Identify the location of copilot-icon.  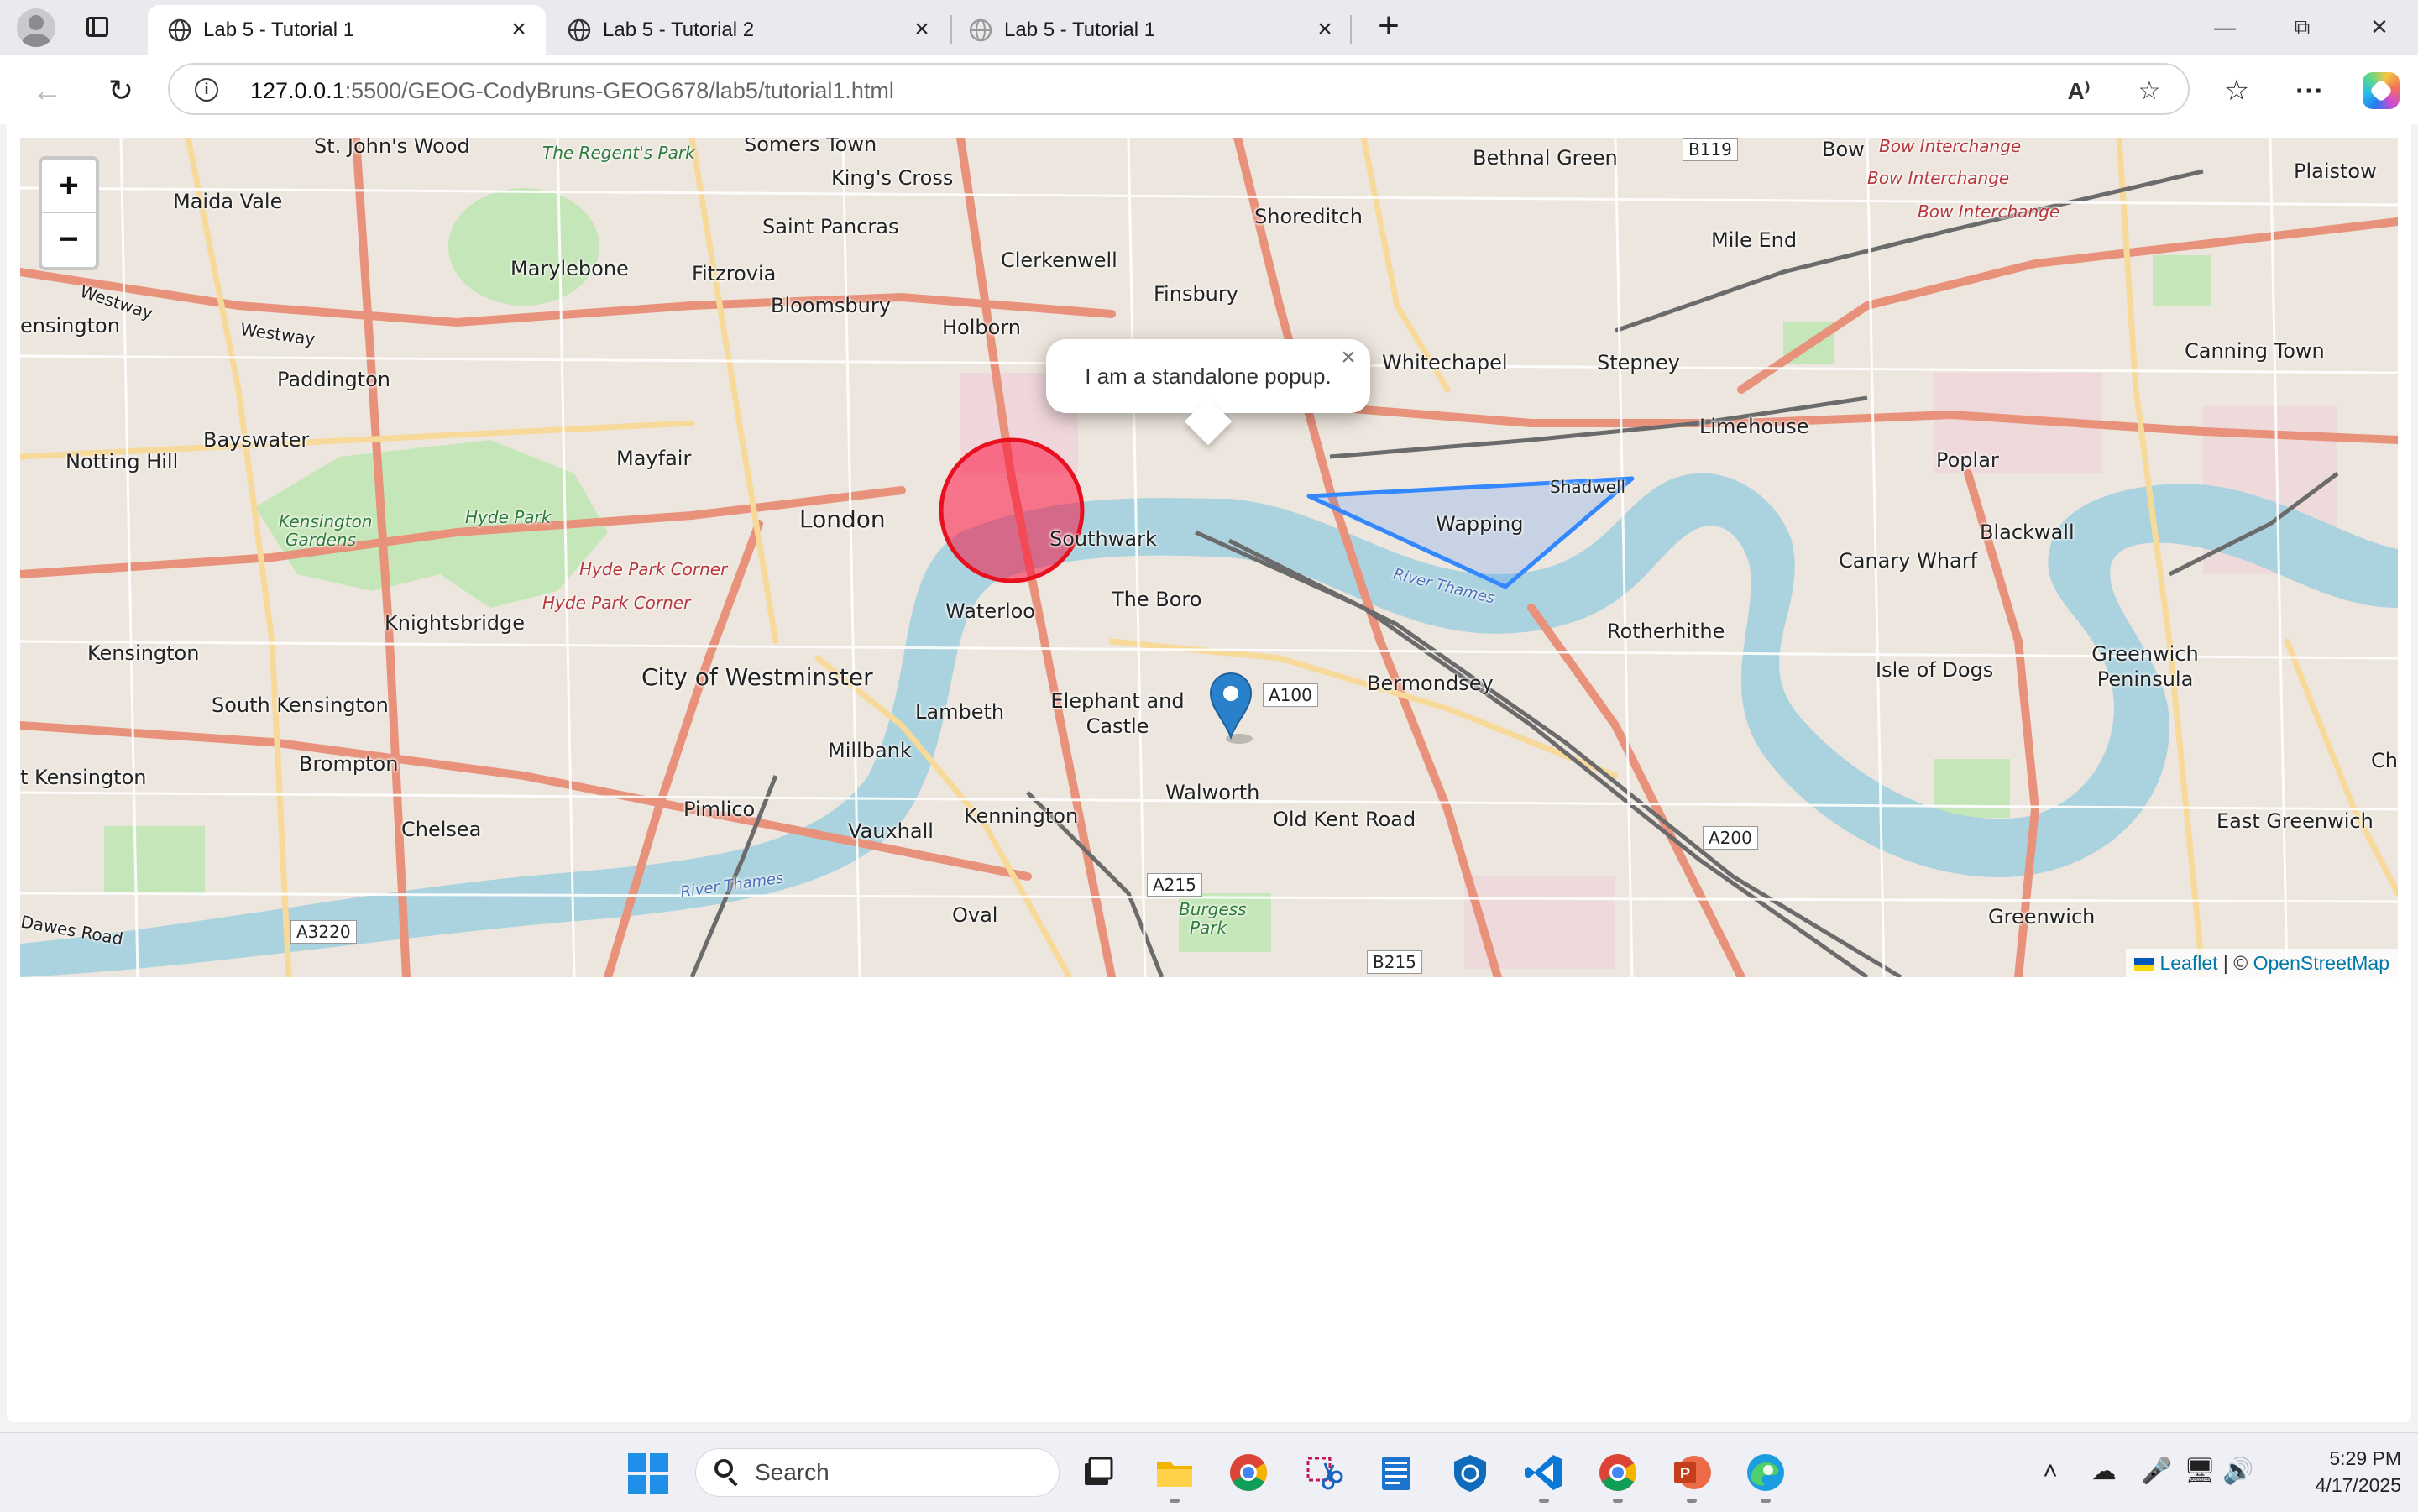
(2381, 90).